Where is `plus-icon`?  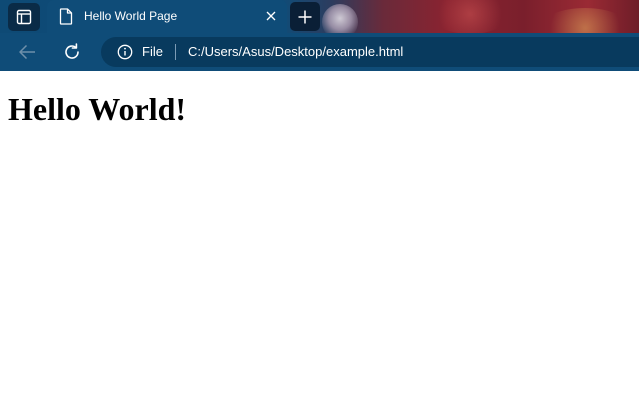
plus-icon is located at coordinates (305, 16).